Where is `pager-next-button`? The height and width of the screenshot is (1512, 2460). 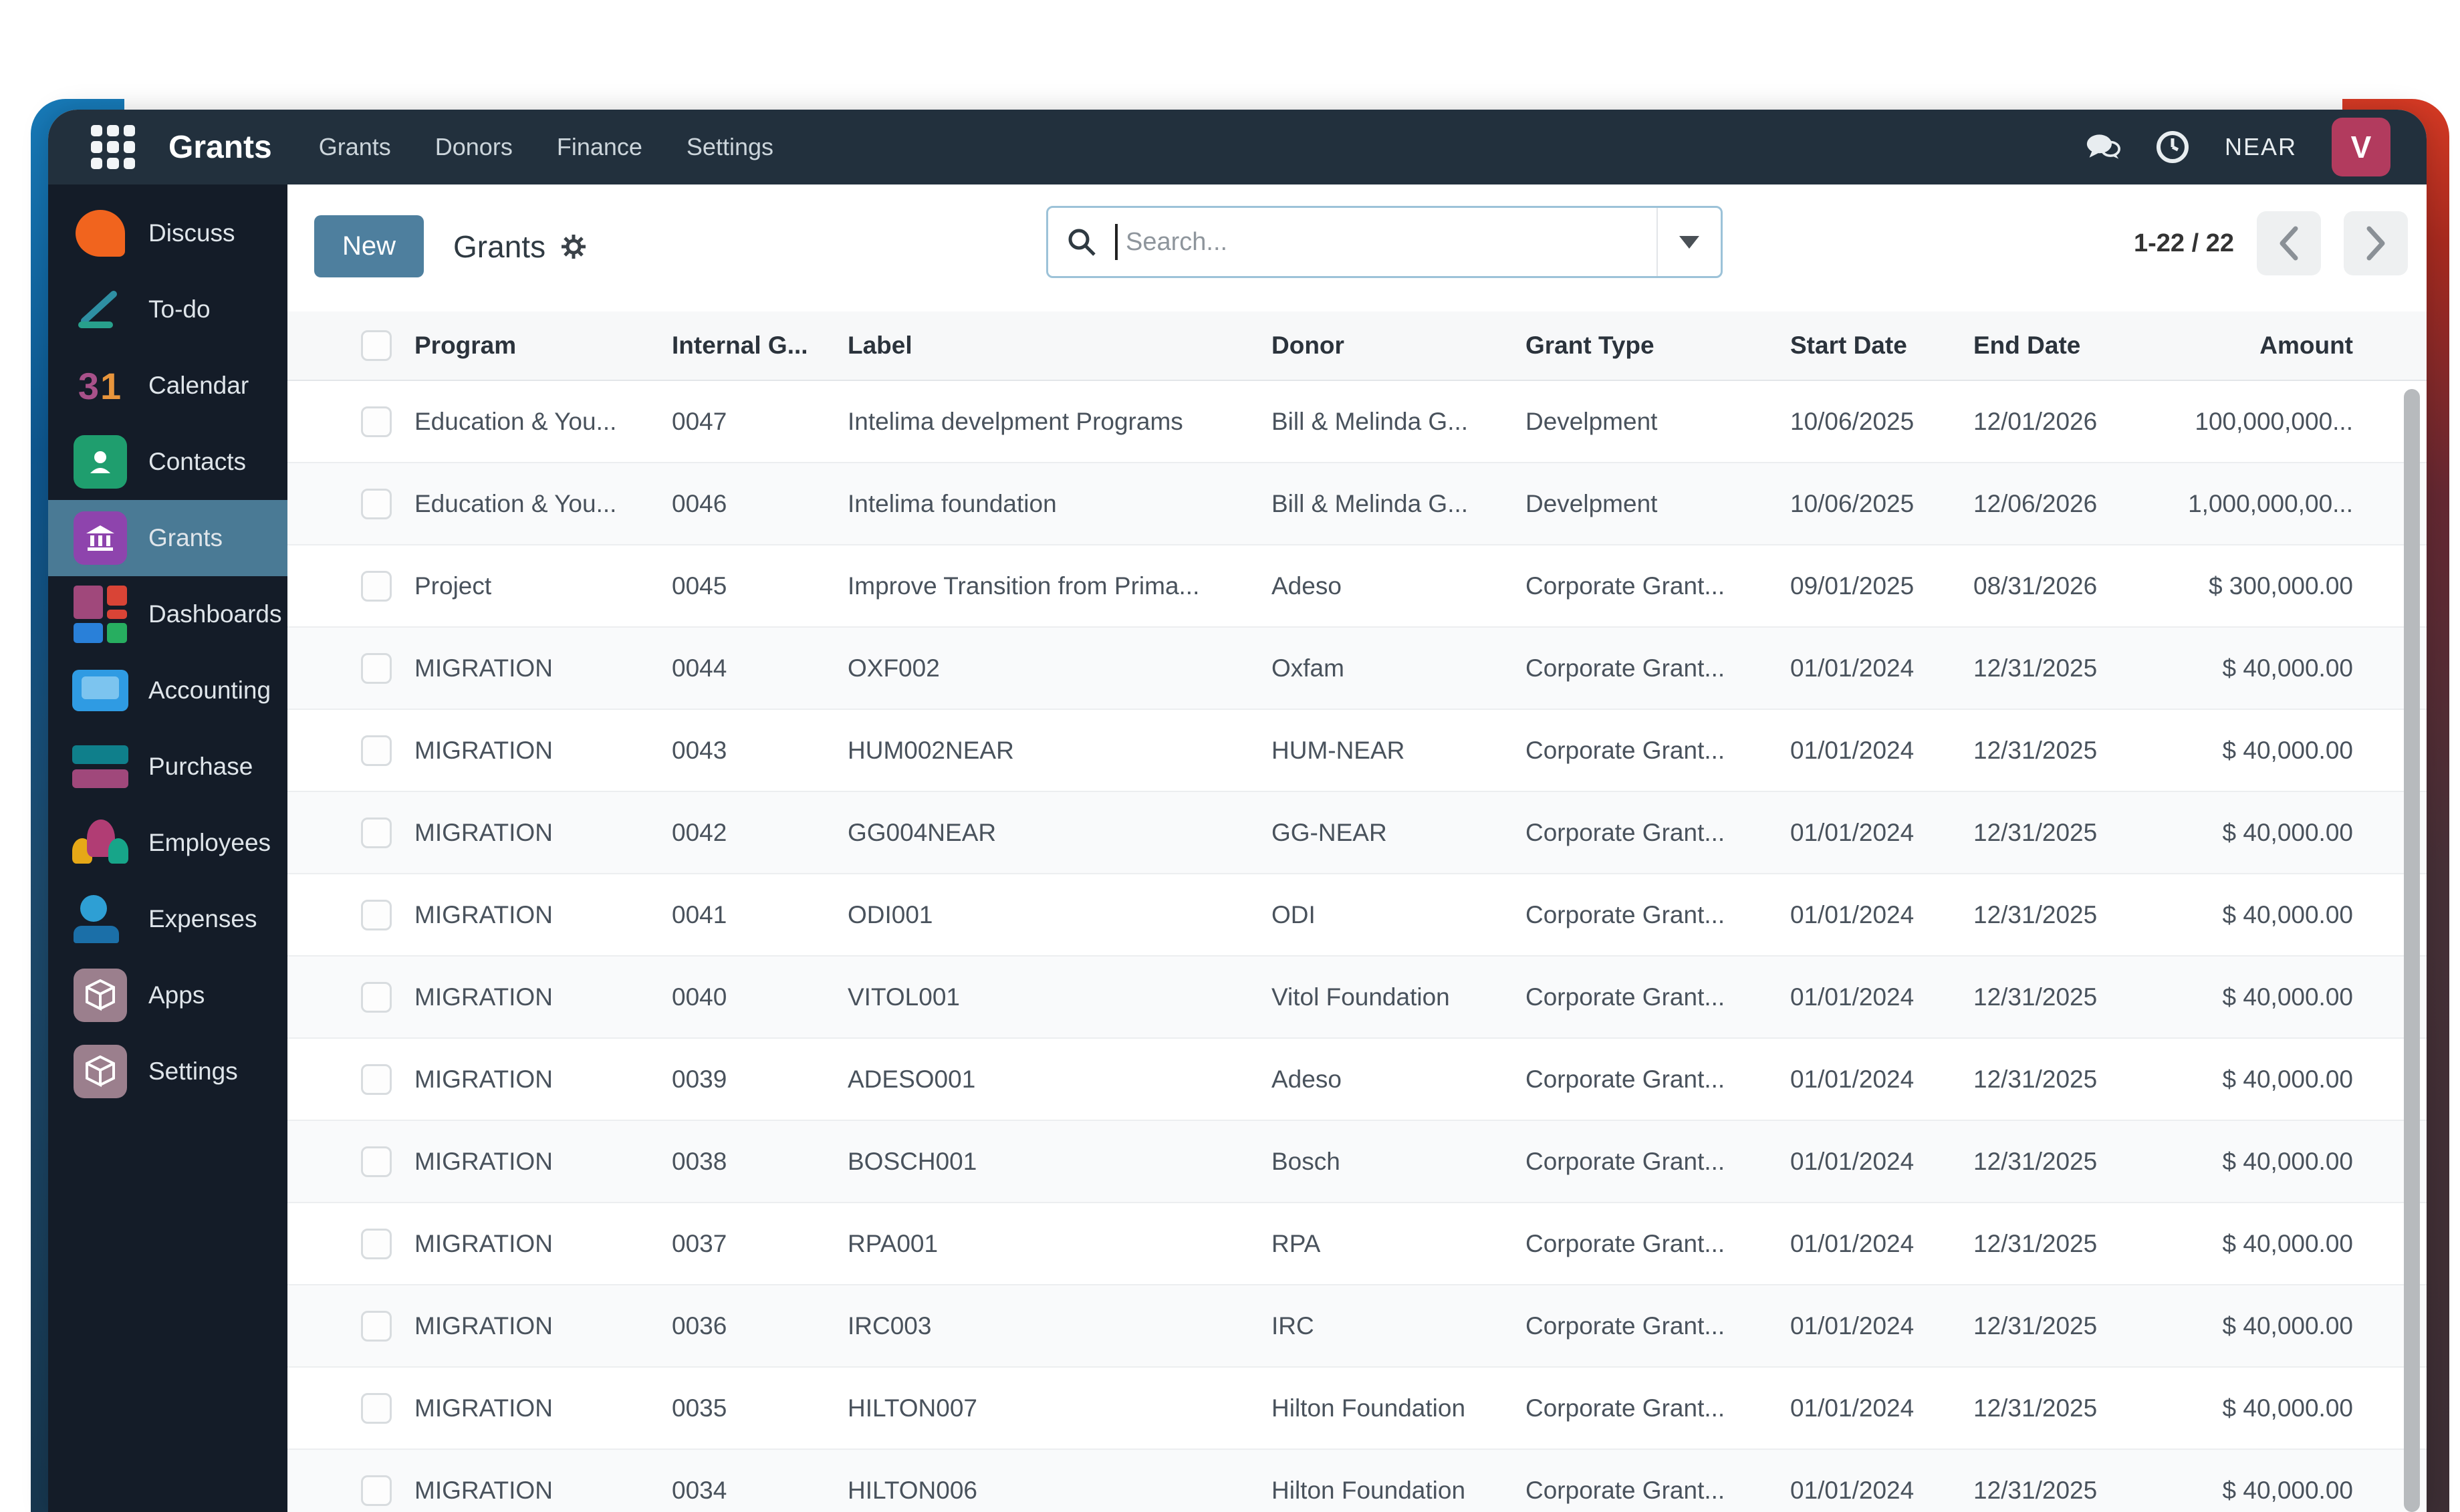
pager-next-button is located at coordinates (2376, 243).